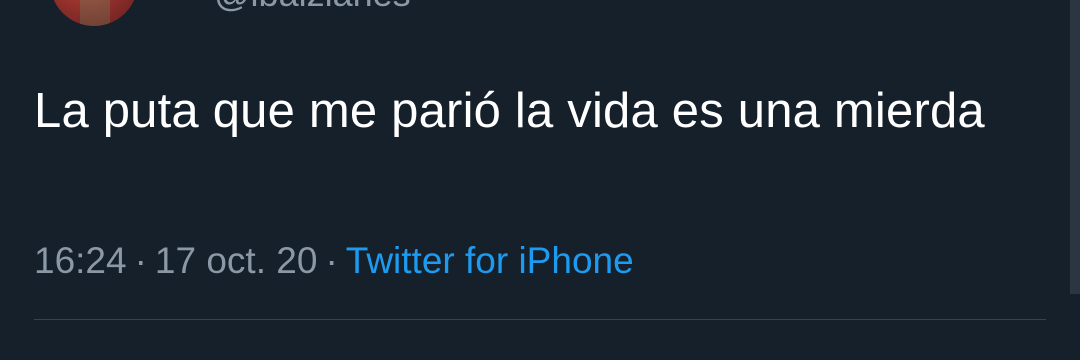 This screenshot has width=1080, height=360. What do you see at coordinates (80, 260) in the screenshot?
I see `tweet-time: 16:24` at bounding box center [80, 260].